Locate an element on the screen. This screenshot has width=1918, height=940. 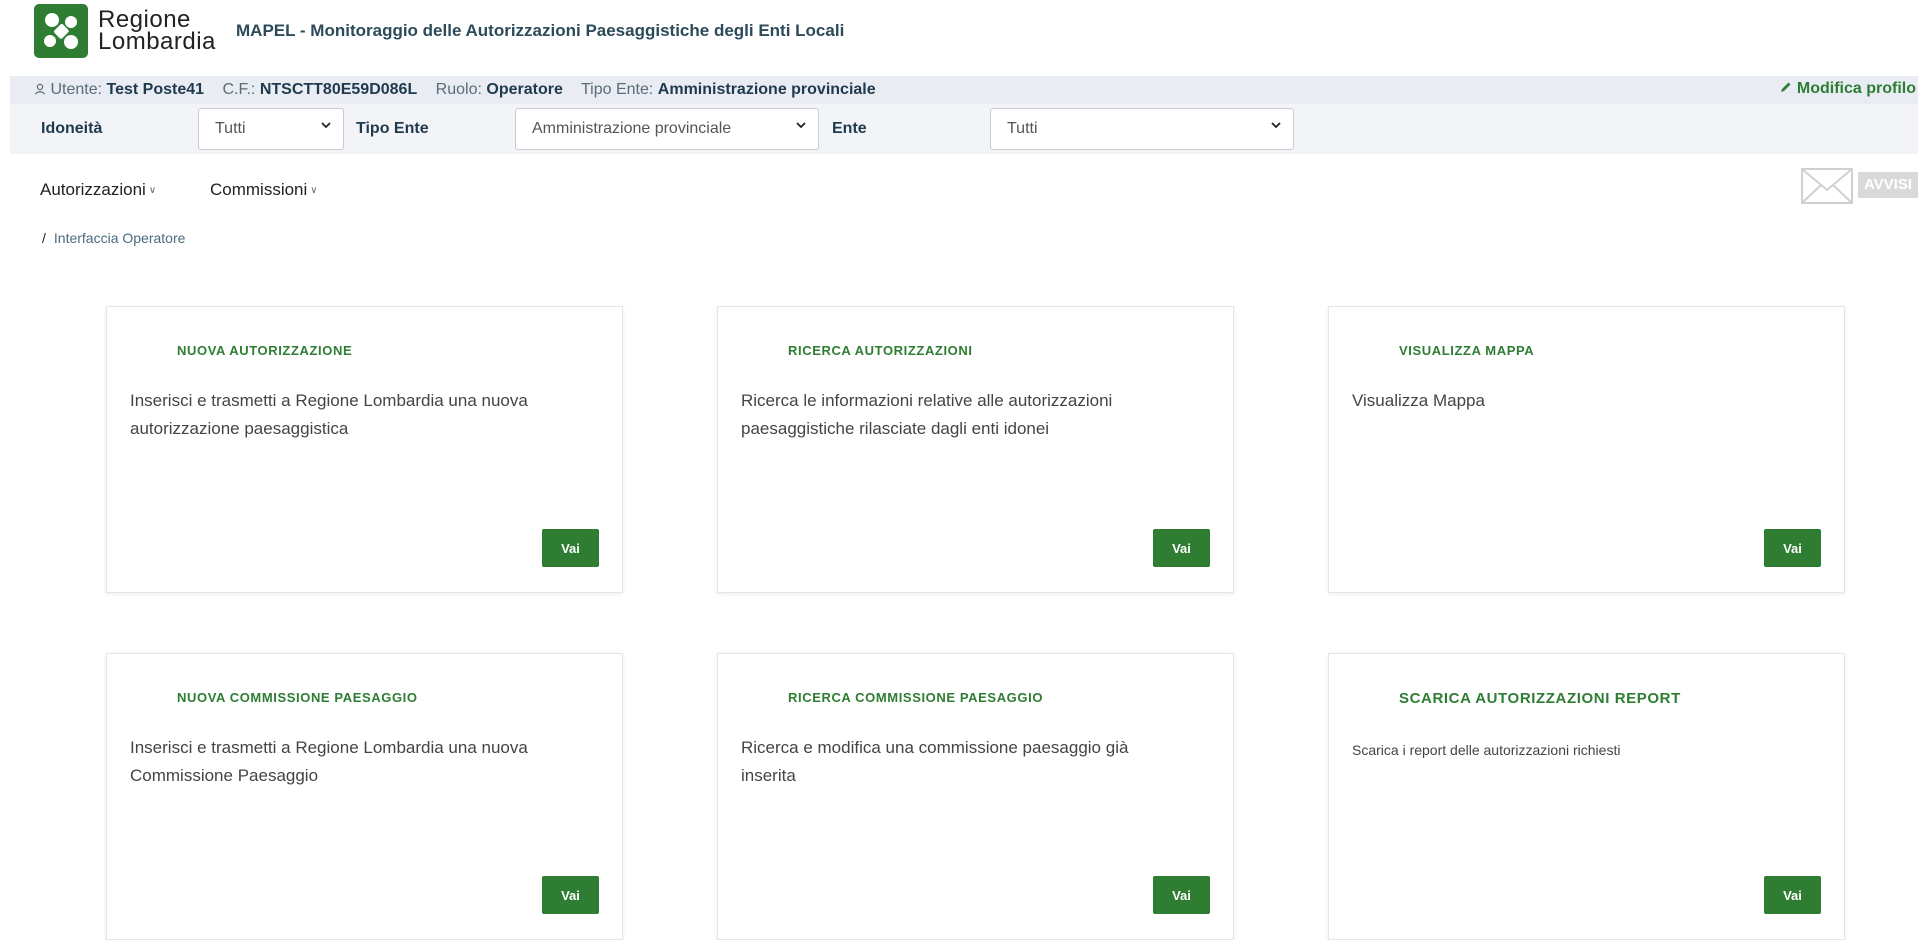
breadcrumb: / Interfaccia Operatore is located at coordinates (113, 238).